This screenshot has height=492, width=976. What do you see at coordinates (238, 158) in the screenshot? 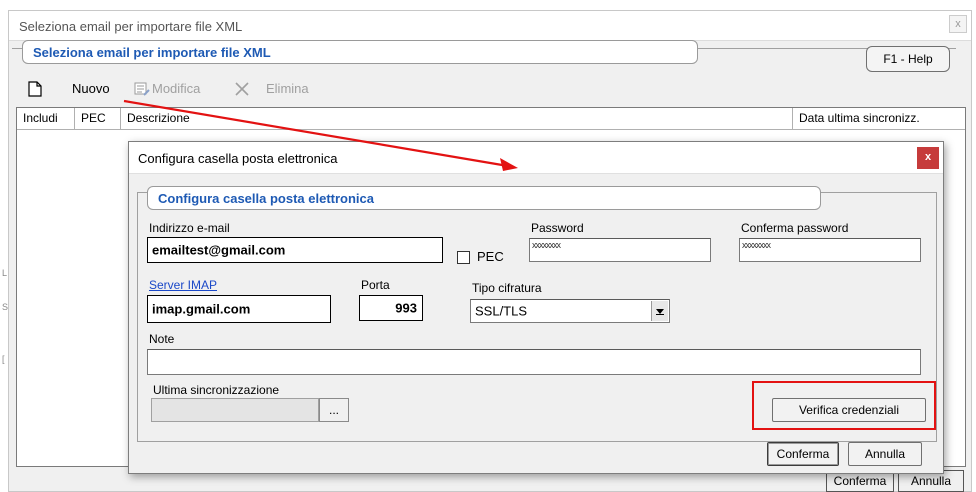
I see `dialog-title: Configura casella posta elettronica` at bounding box center [238, 158].